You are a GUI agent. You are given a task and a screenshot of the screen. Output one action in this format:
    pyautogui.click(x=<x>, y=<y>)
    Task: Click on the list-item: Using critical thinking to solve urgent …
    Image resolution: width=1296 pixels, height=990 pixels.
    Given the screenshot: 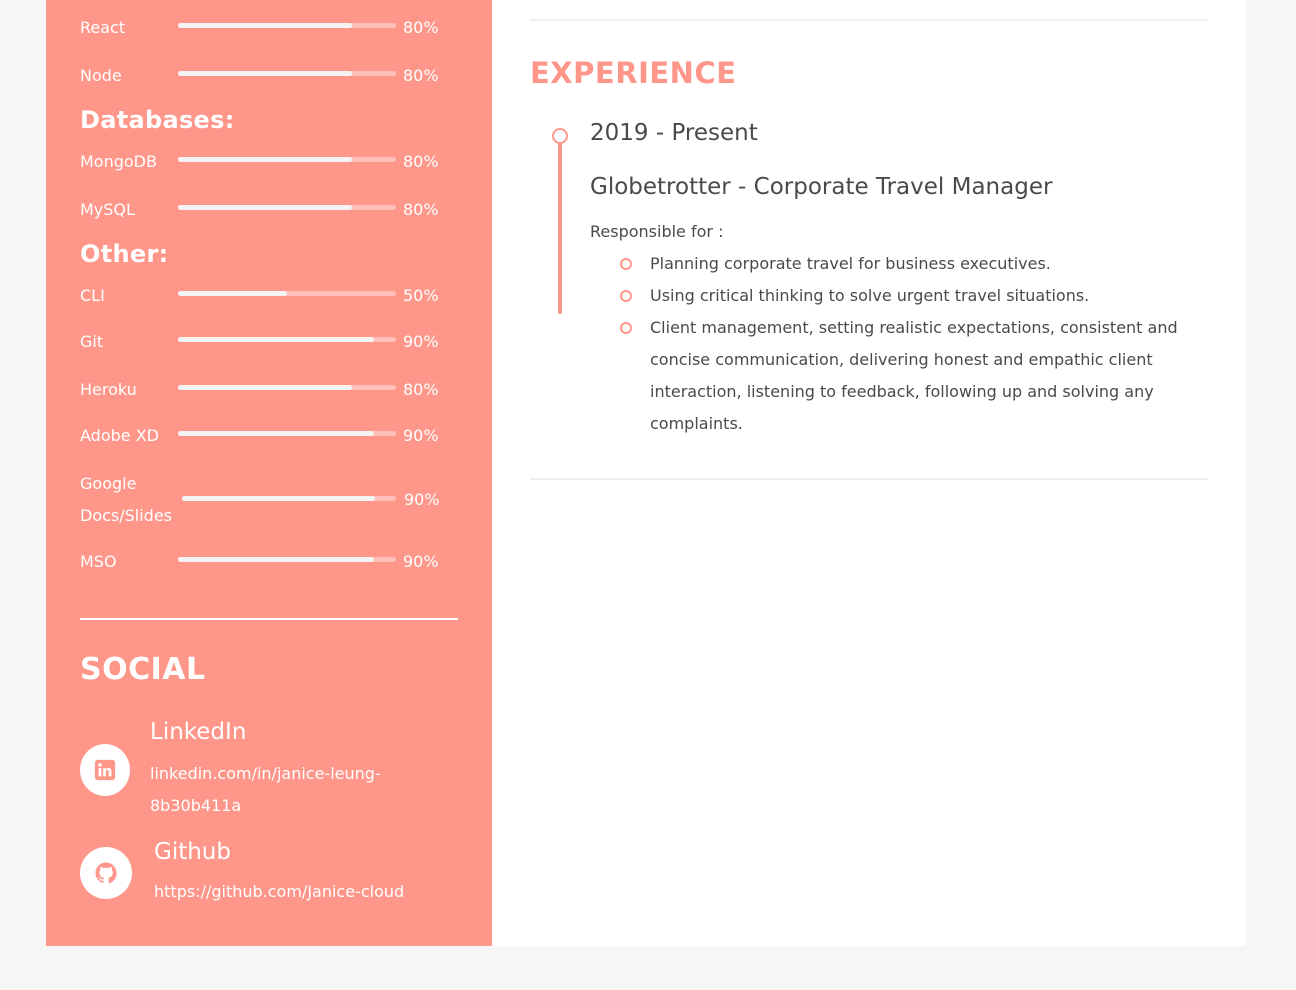 What is the action you would take?
    pyautogui.click(x=905, y=296)
    